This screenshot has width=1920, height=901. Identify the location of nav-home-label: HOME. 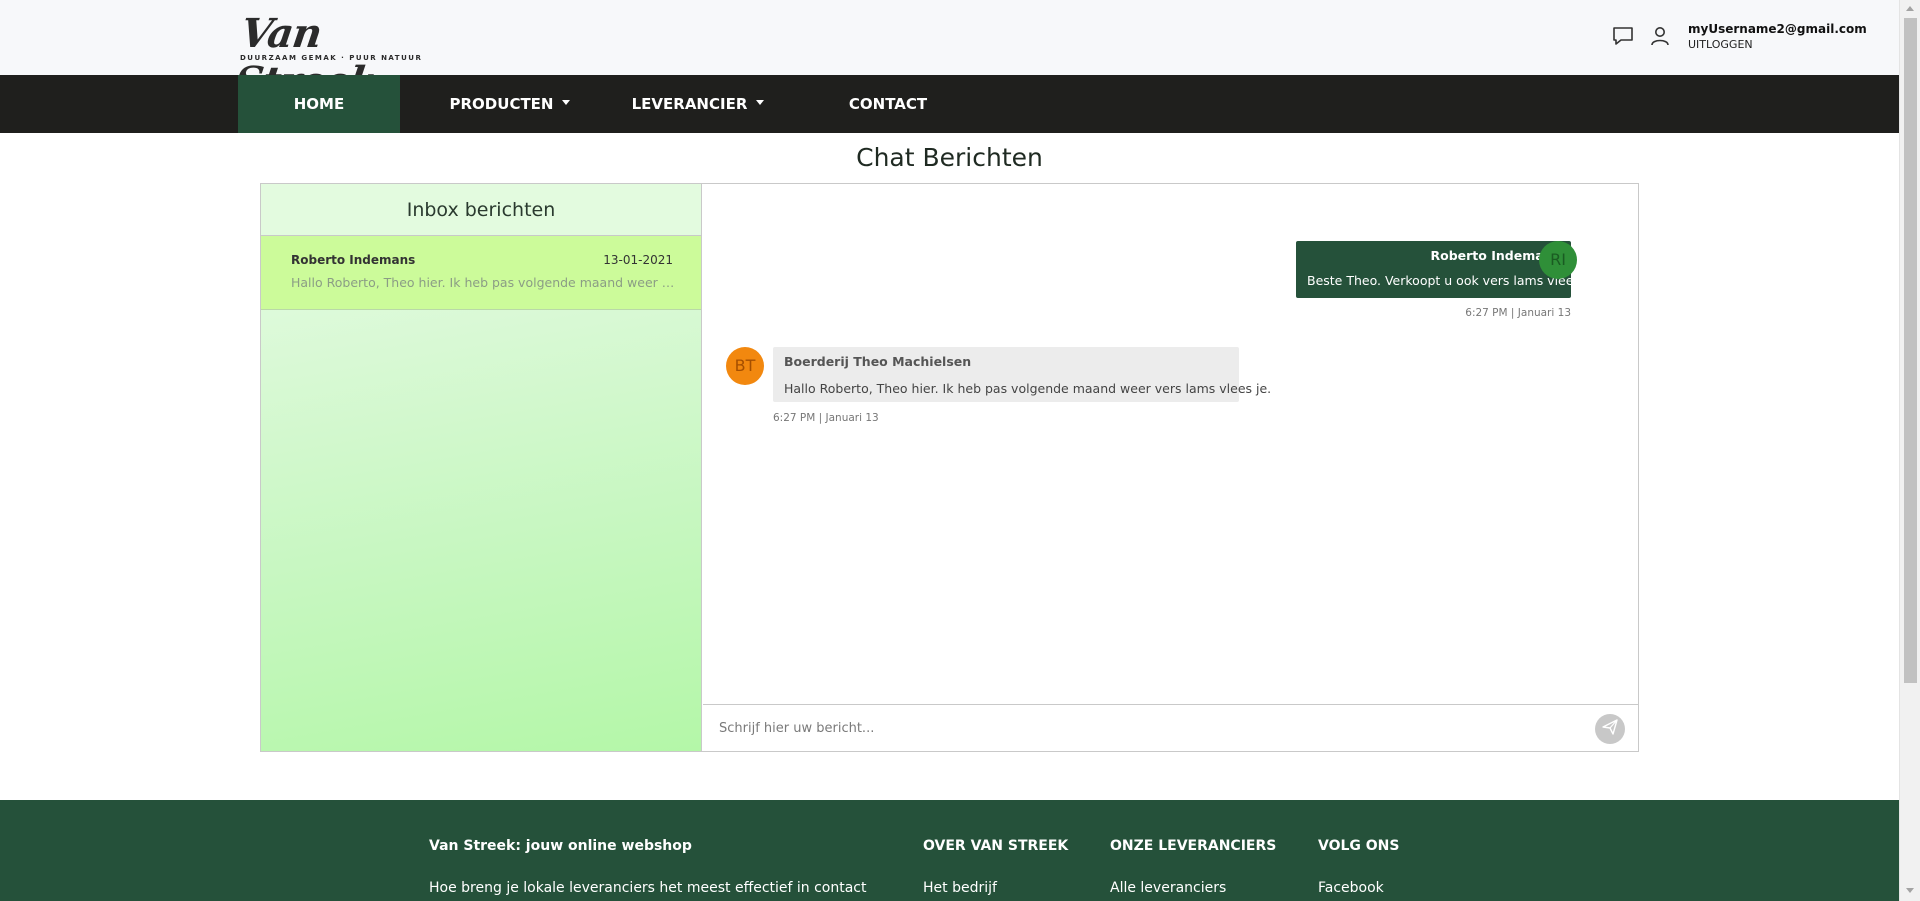
(319, 104).